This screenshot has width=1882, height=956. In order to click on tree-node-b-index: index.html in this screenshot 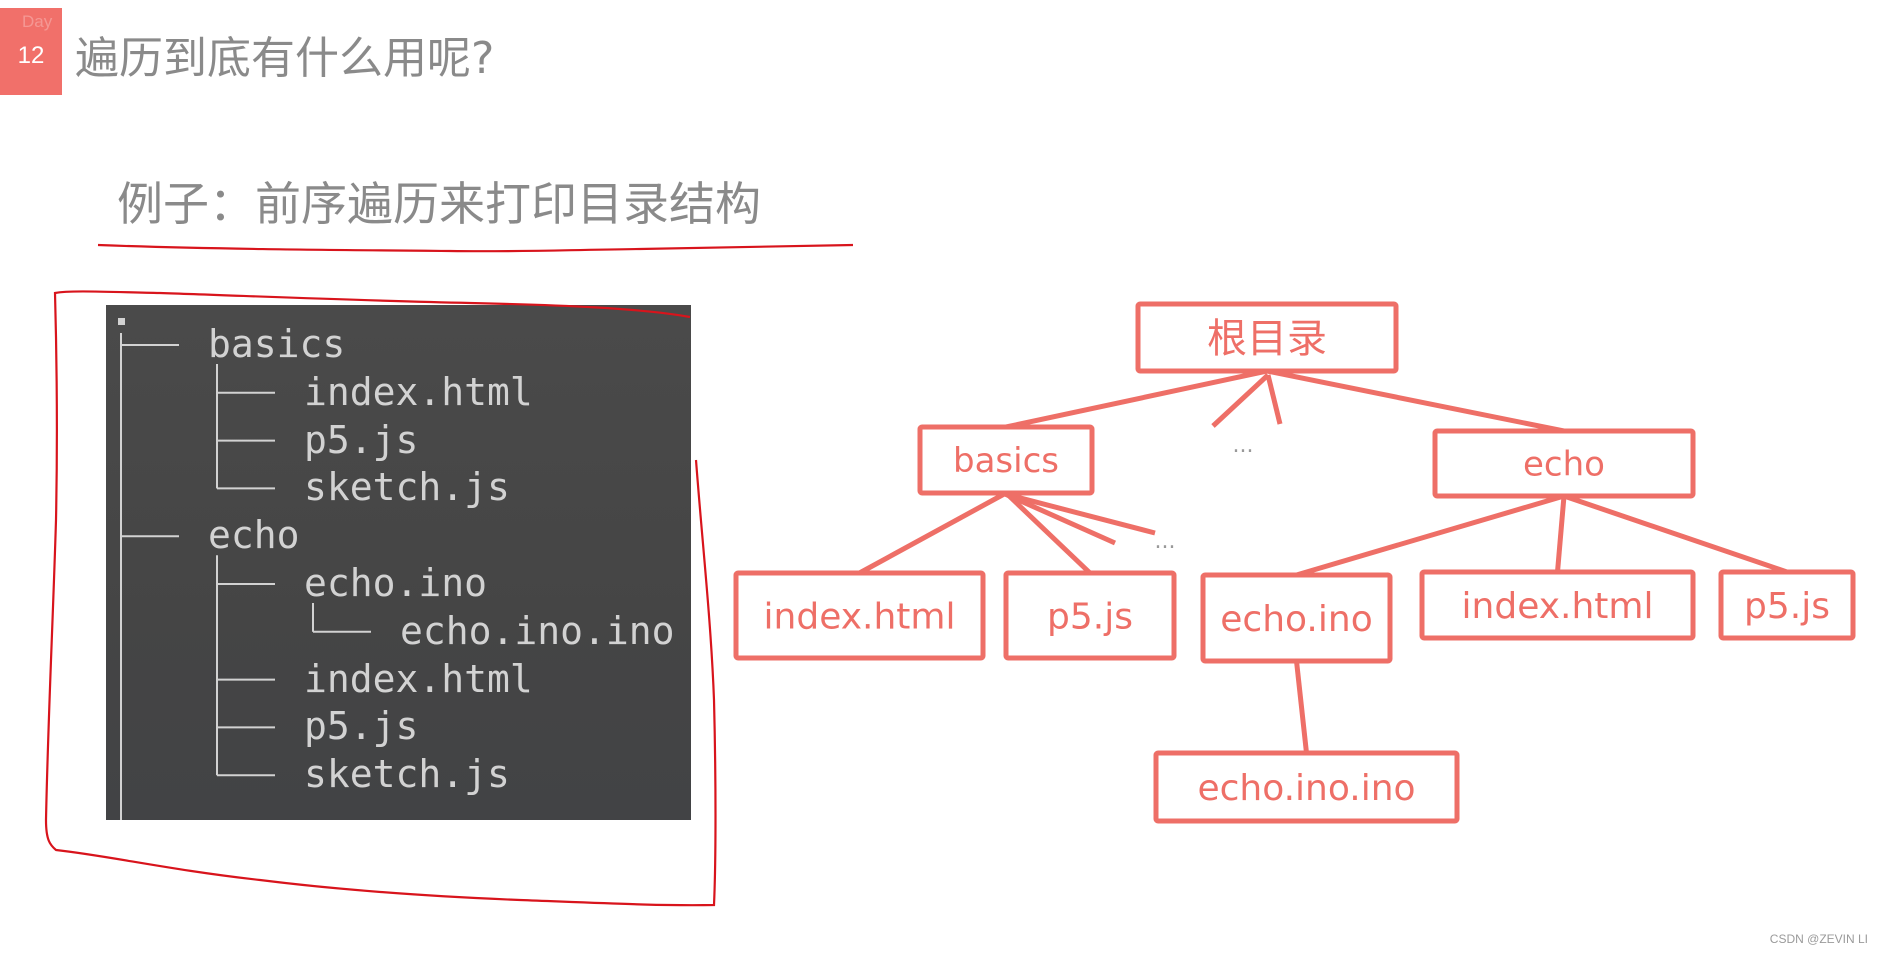, I will do `click(859, 615)`.